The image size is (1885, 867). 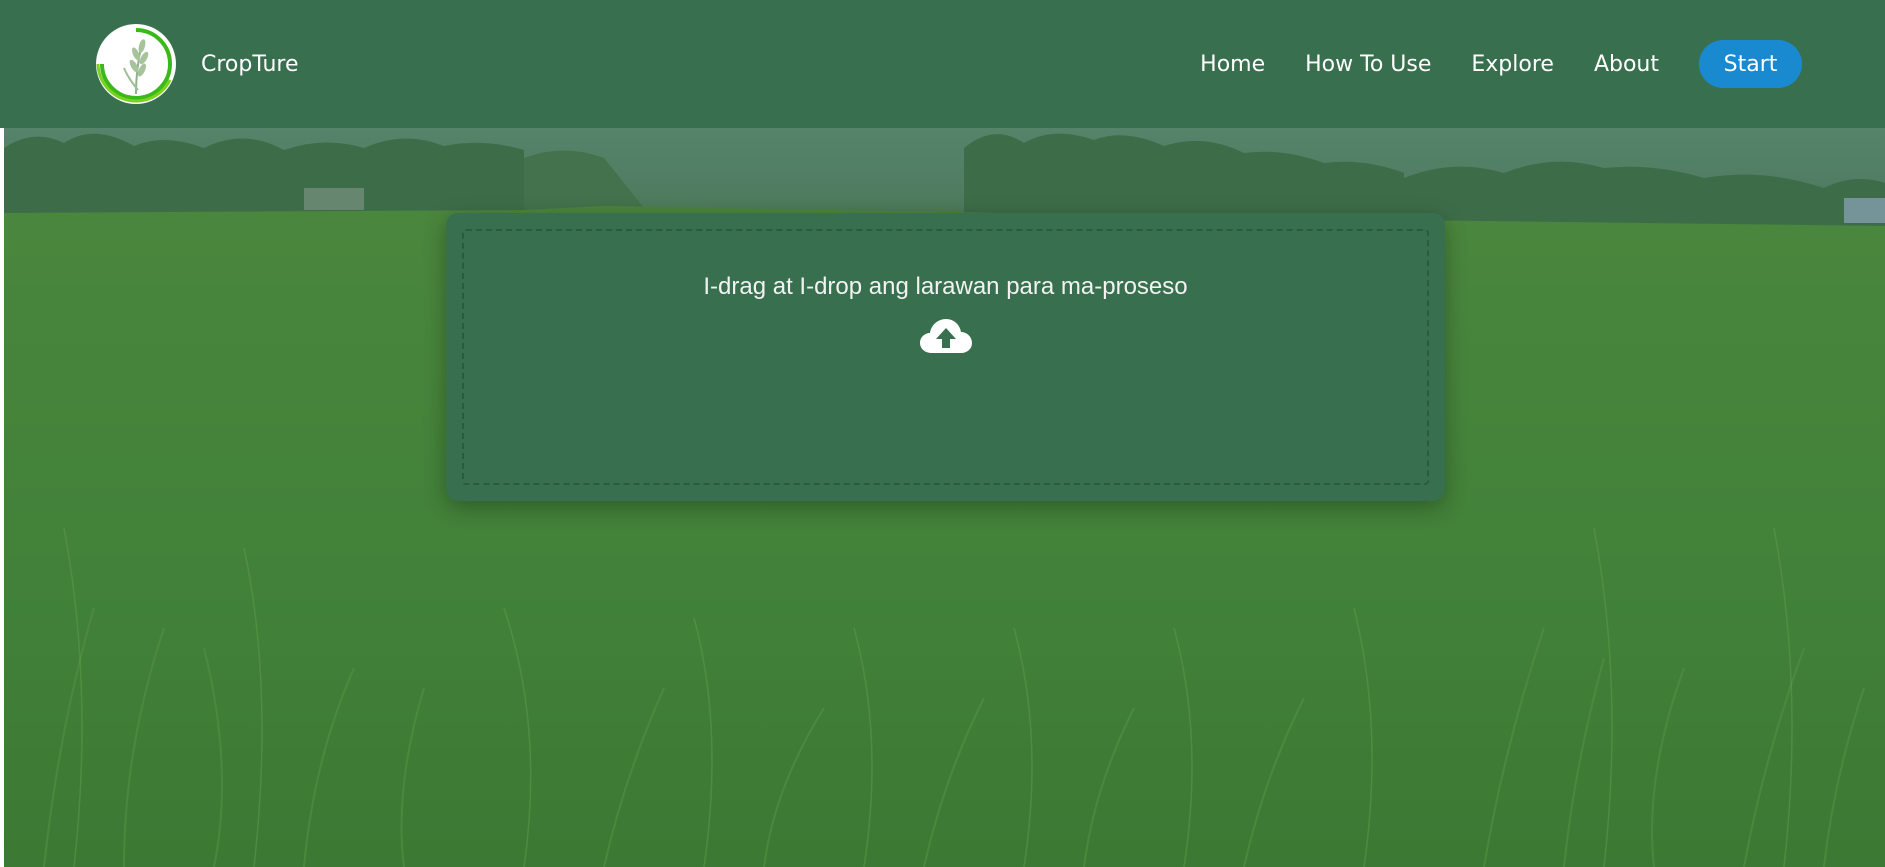 What do you see at coordinates (1368, 64) in the screenshot?
I see `nav-link-how-to-use: How To Use` at bounding box center [1368, 64].